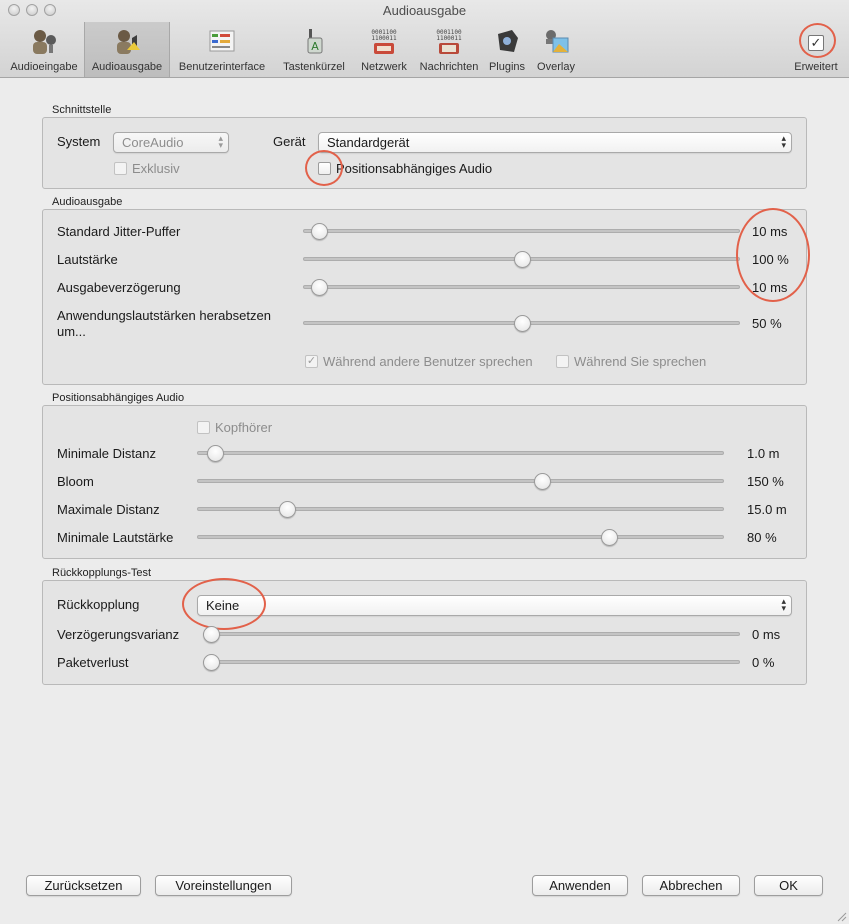 The width and height of the screenshot is (849, 924). Describe the element at coordinates (44, 67) in the screenshot. I see `toolbar-label: Audioeingabe` at that location.